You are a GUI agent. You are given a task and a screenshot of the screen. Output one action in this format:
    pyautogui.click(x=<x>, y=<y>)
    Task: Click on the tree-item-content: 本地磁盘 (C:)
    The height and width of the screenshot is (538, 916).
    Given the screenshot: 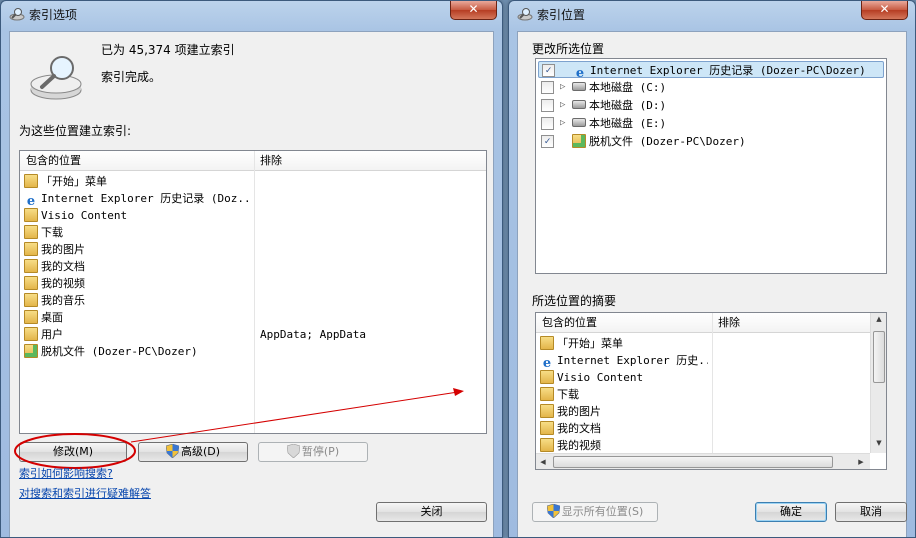 What is the action you would take?
    pyautogui.click(x=619, y=87)
    